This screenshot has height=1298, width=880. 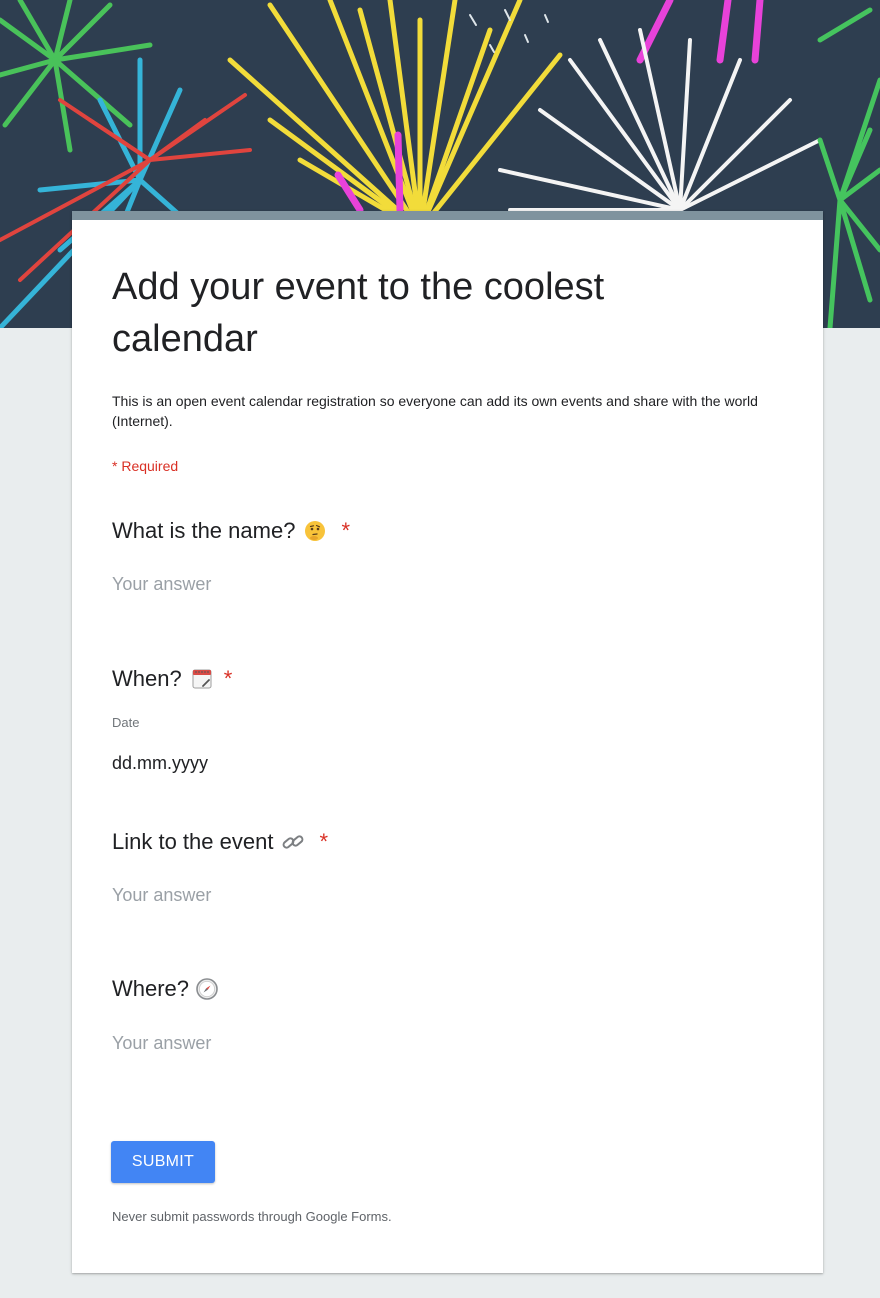 What do you see at coordinates (447, 1015) in the screenshot?
I see `question-where: Where?` at bounding box center [447, 1015].